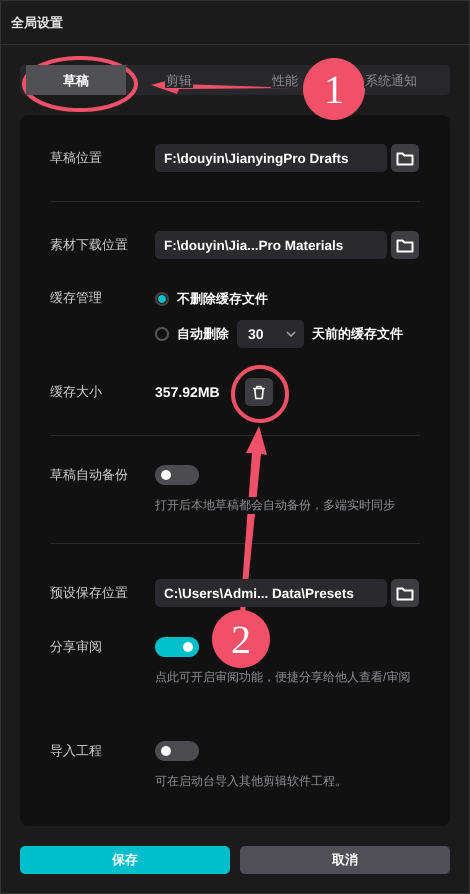  I want to click on step-number: 1, so click(334, 89).